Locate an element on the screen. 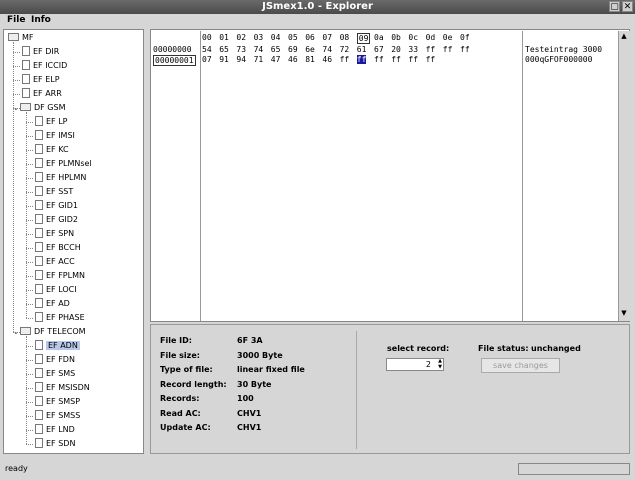 Image resolution: width=635 pixels, height=480 pixels. column-header: 0e is located at coordinates (447, 37).